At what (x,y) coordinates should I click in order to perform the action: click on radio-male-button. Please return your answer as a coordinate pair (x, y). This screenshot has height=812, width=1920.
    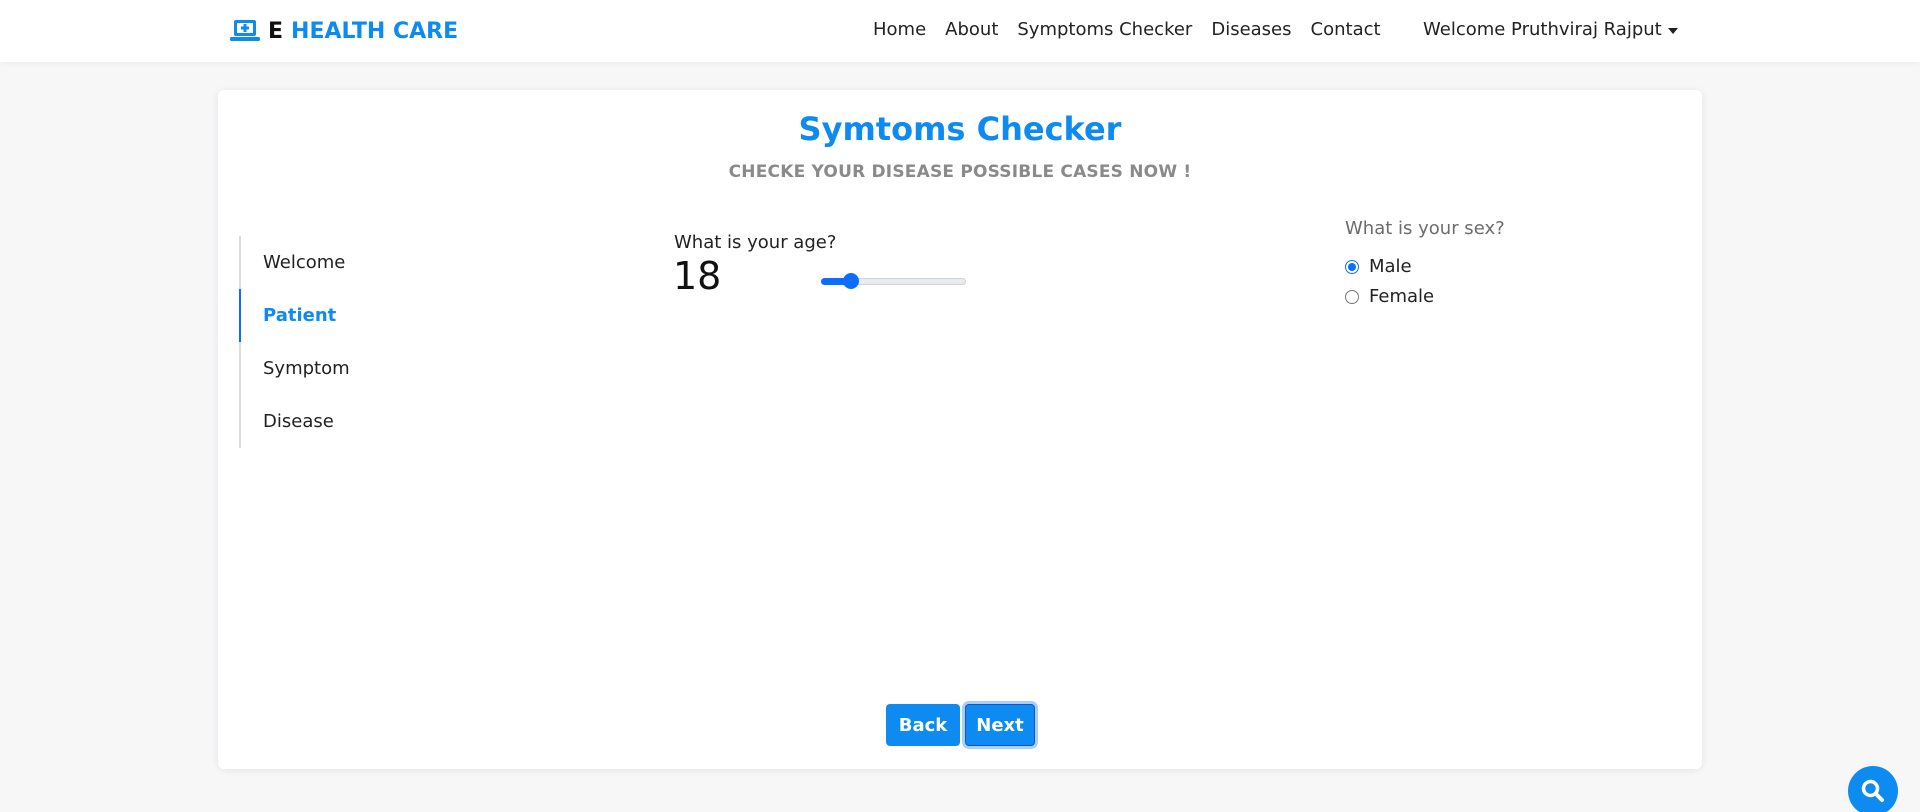
    Looking at the image, I should click on (1352, 266).